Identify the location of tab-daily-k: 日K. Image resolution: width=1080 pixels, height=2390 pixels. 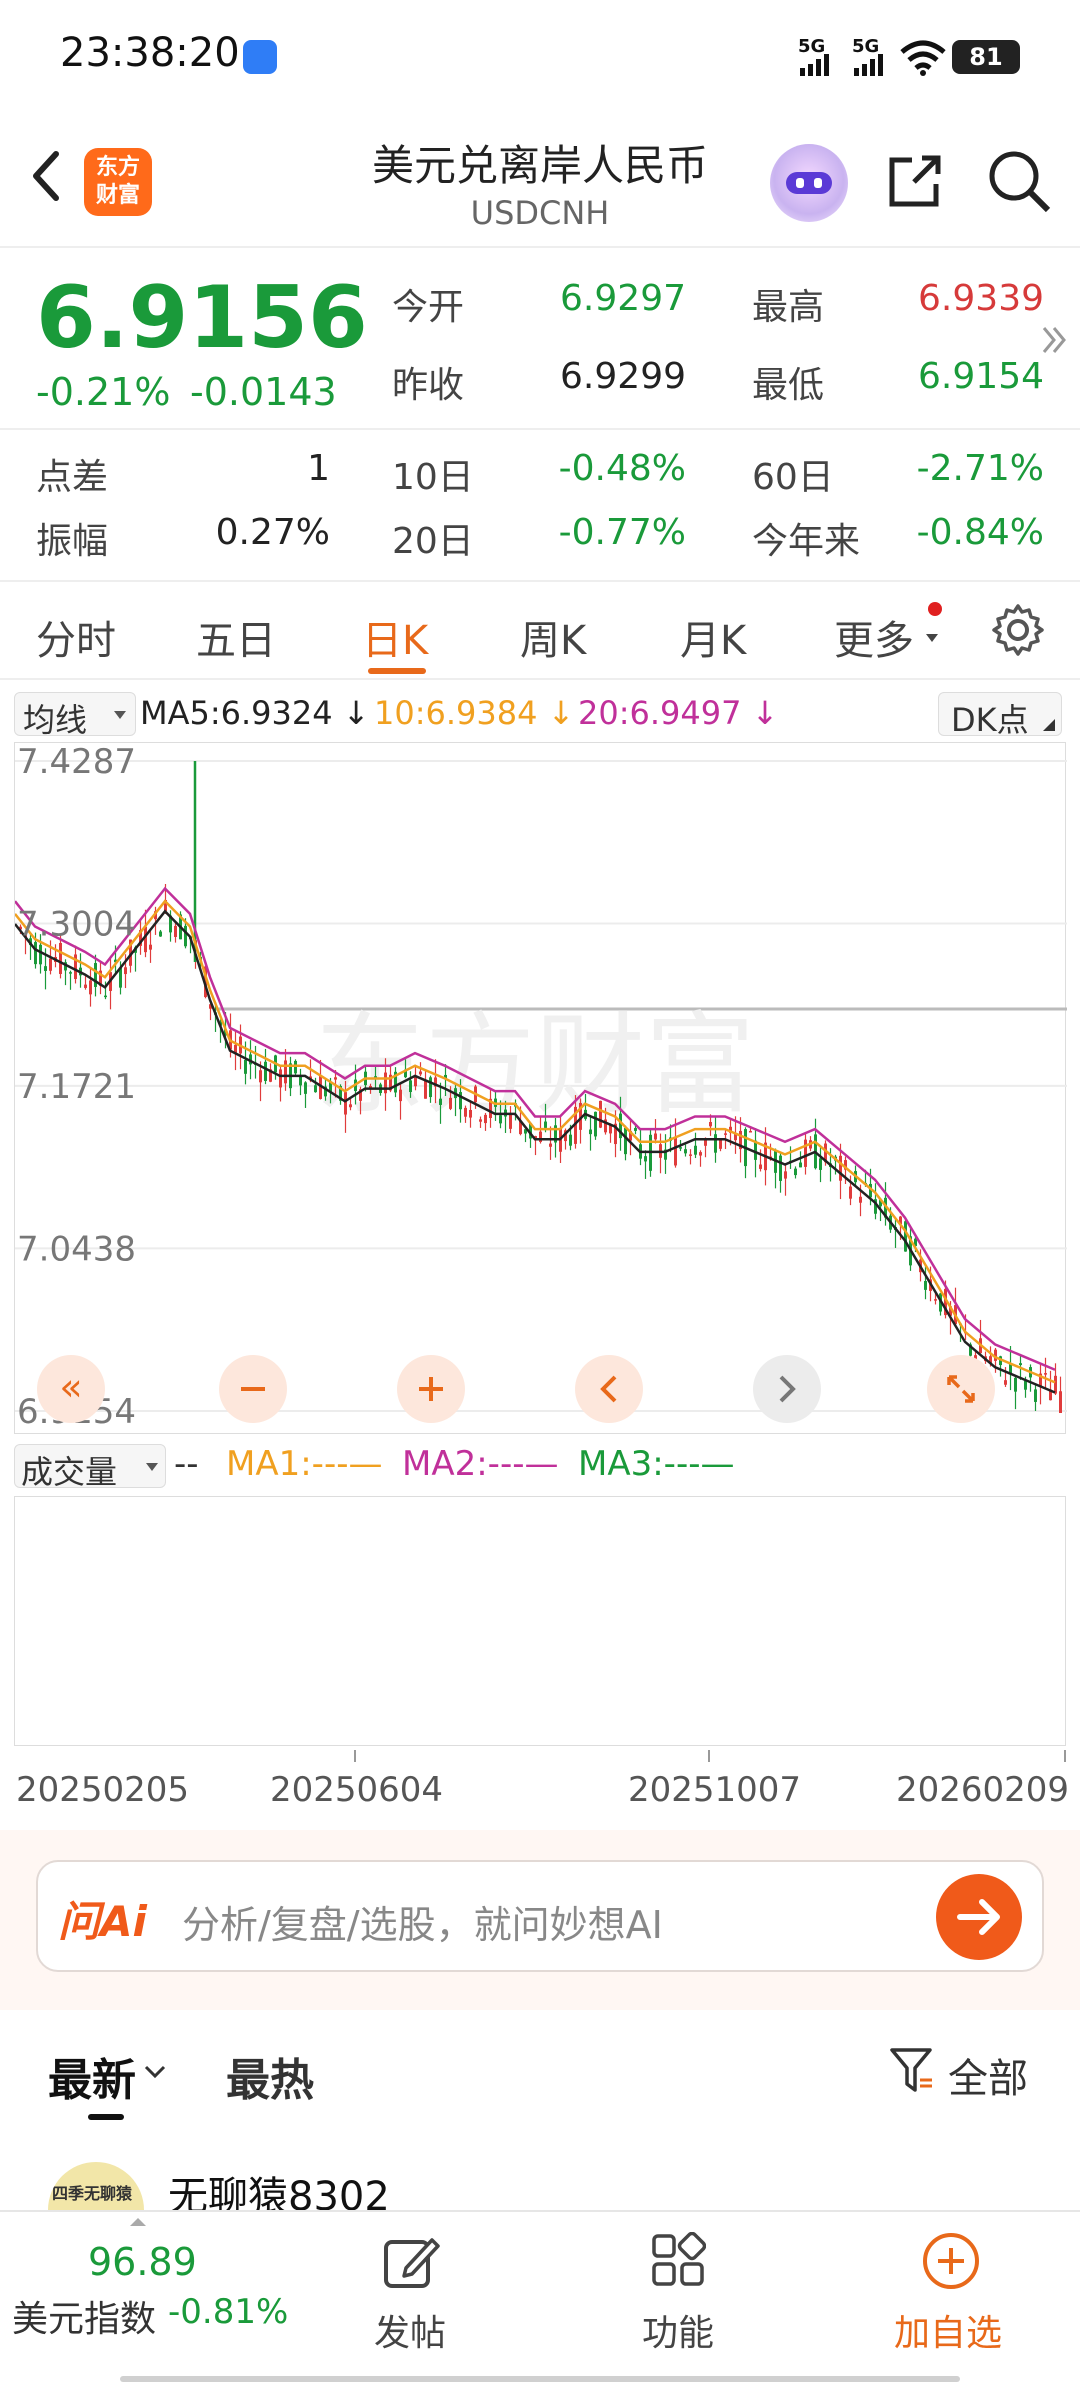
(395, 637).